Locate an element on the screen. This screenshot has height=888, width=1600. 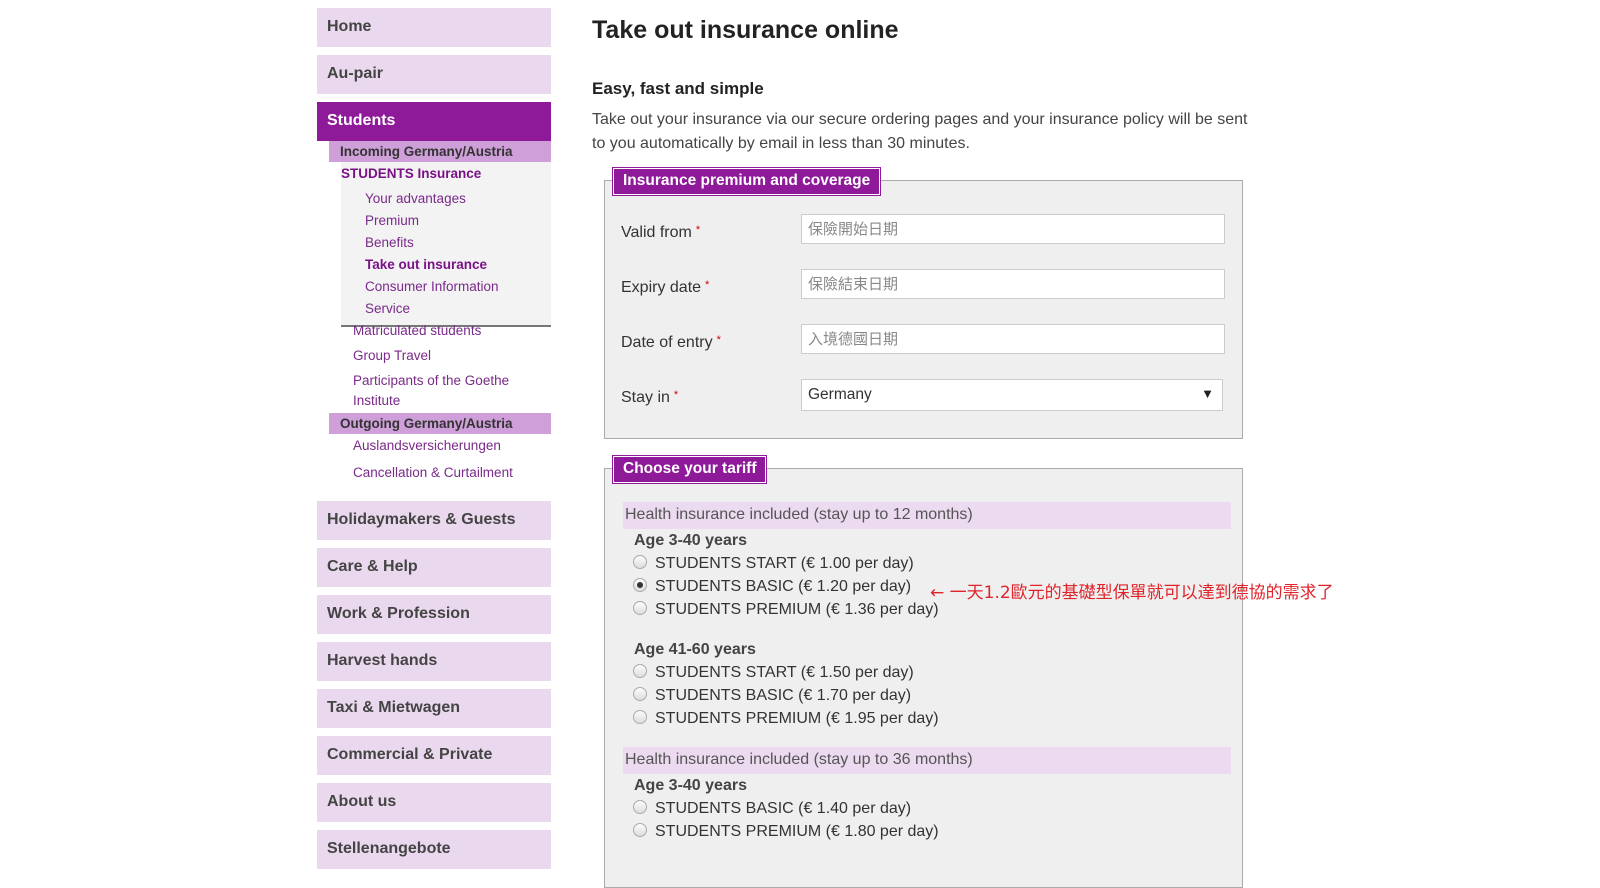
nav-stellenangebote: Stellenangebote is located at coordinates (434, 849).